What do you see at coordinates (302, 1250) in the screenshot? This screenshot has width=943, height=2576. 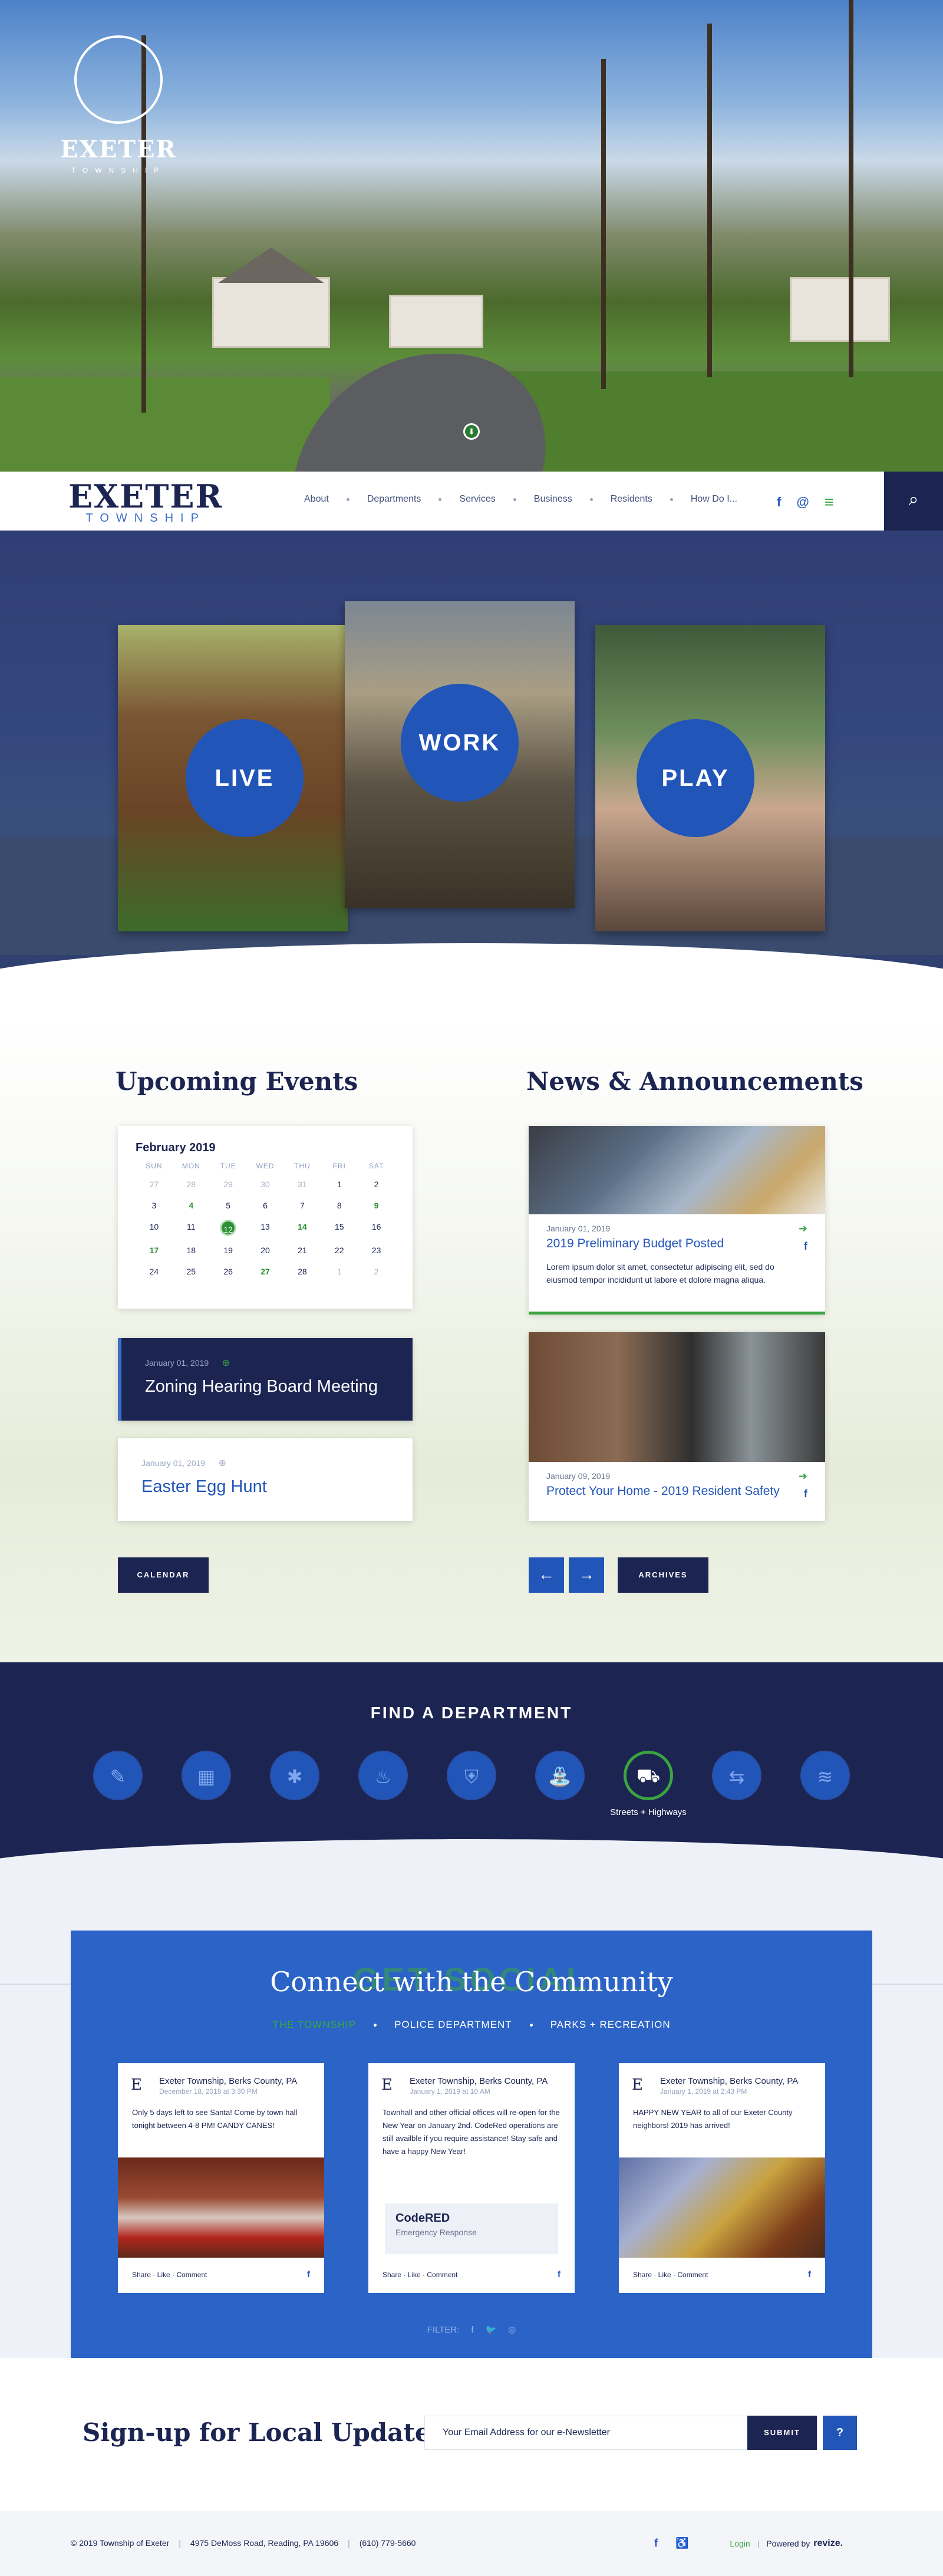 I see `calendar-day: 21` at bounding box center [302, 1250].